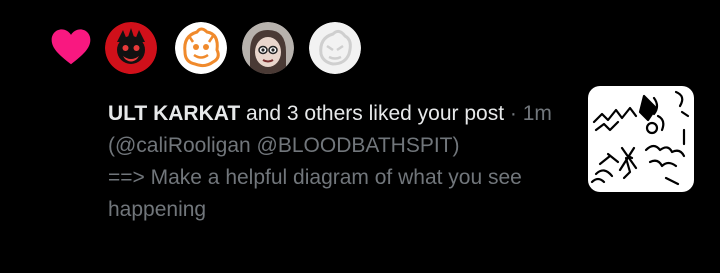 The image size is (720, 273). I want to click on heart-icon, so click(71, 47).